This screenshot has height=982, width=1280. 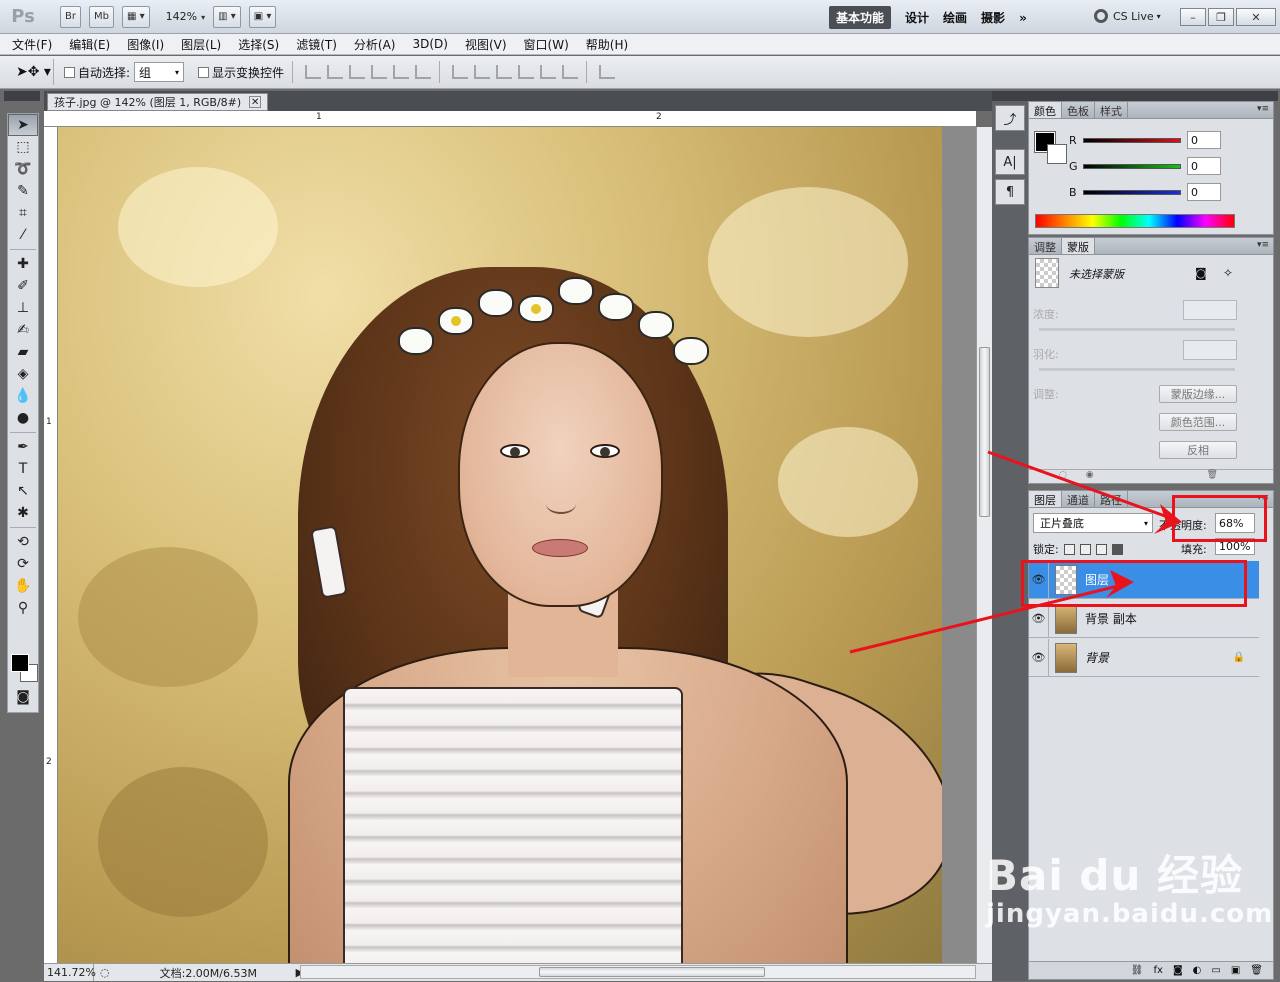 I want to click on eyedropper-tool-icon: ⁄, so click(x=23, y=235).